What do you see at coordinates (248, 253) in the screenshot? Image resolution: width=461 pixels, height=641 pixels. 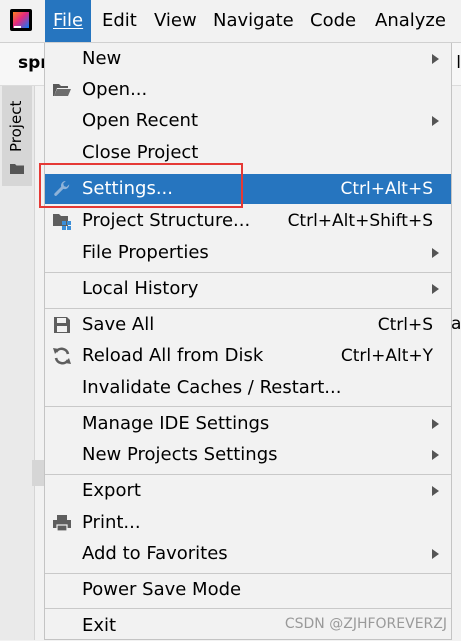 I see `menu-item-file-properties: File Properties` at bounding box center [248, 253].